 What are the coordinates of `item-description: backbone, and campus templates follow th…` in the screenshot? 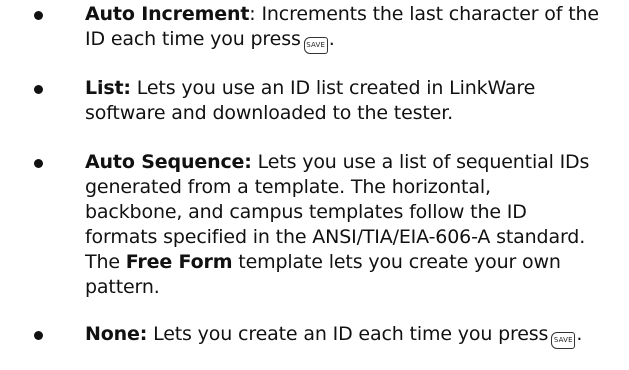 It's located at (306, 212).